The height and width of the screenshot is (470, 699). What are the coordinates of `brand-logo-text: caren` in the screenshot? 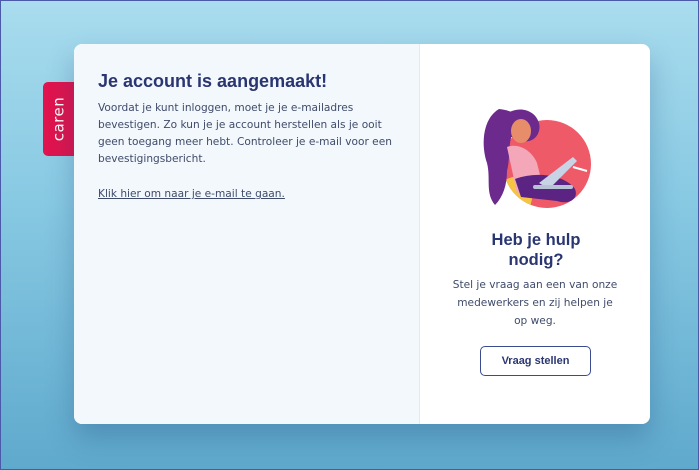 It's located at (58, 119).